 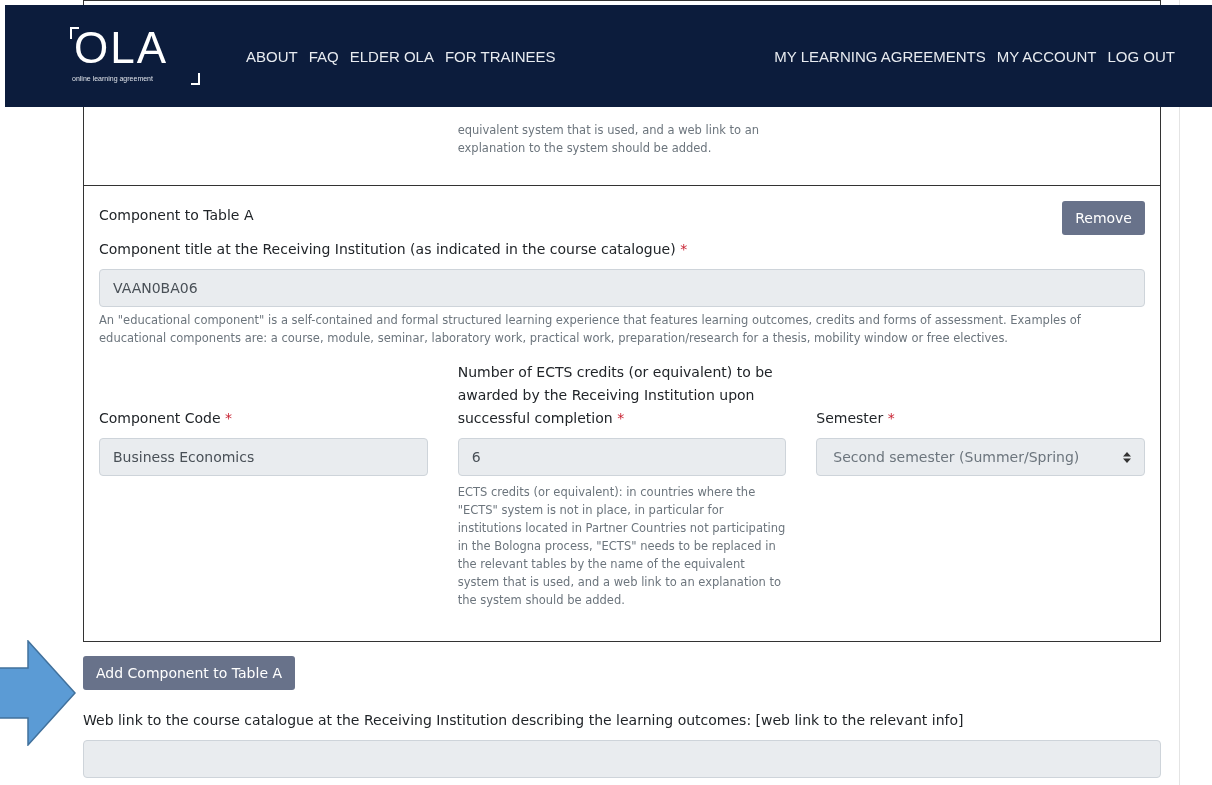 I want to click on nav-link: MY ACCOUNT, so click(x=1046, y=56).